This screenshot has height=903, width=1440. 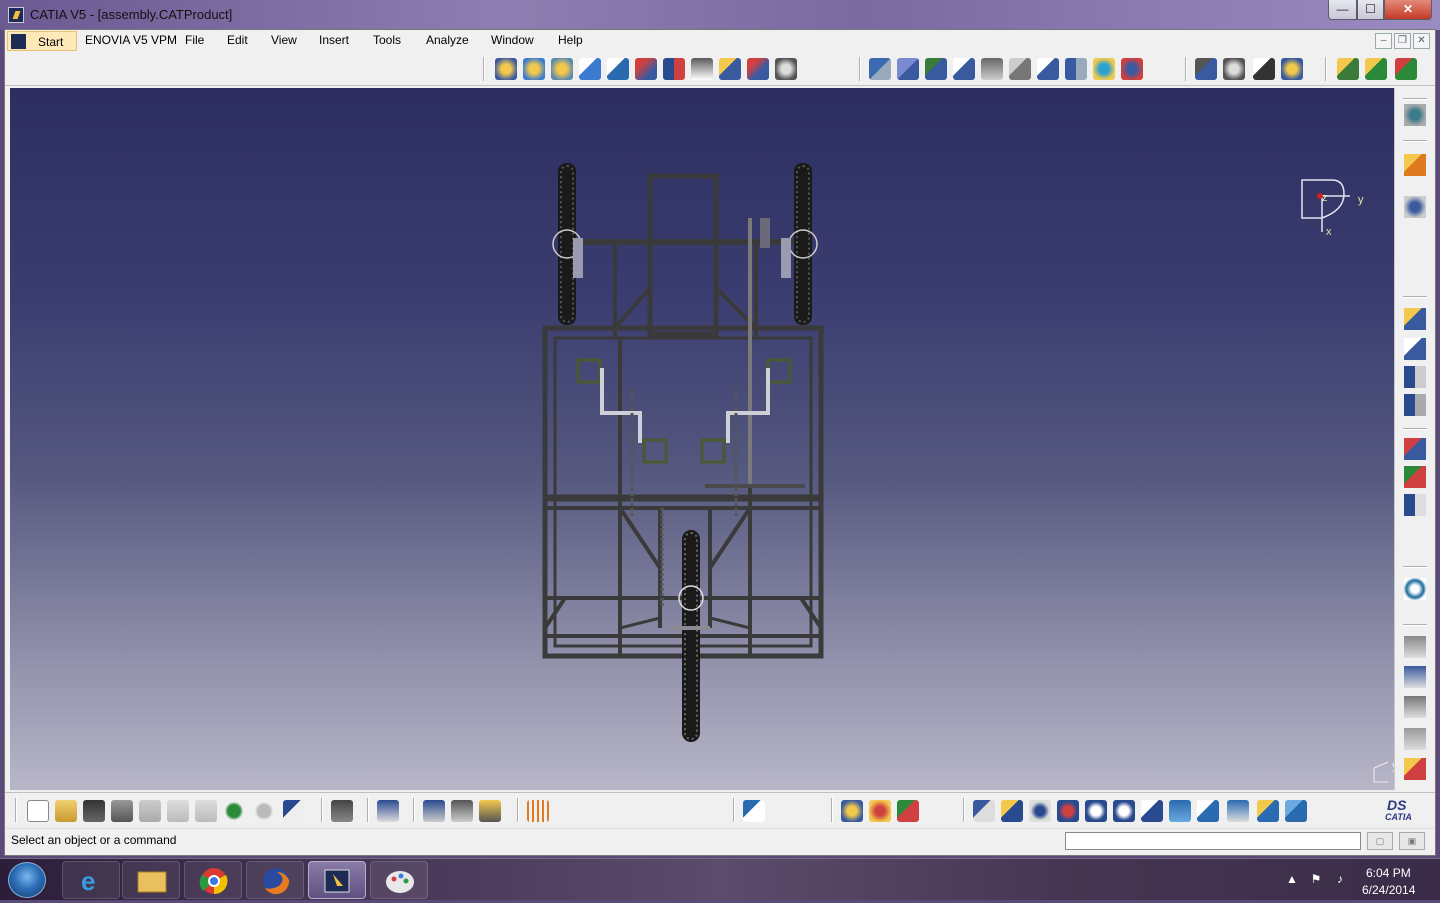 What do you see at coordinates (936, 69) in the screenshot?
I see `smart-move-icon` at bounding box center [936, 69].